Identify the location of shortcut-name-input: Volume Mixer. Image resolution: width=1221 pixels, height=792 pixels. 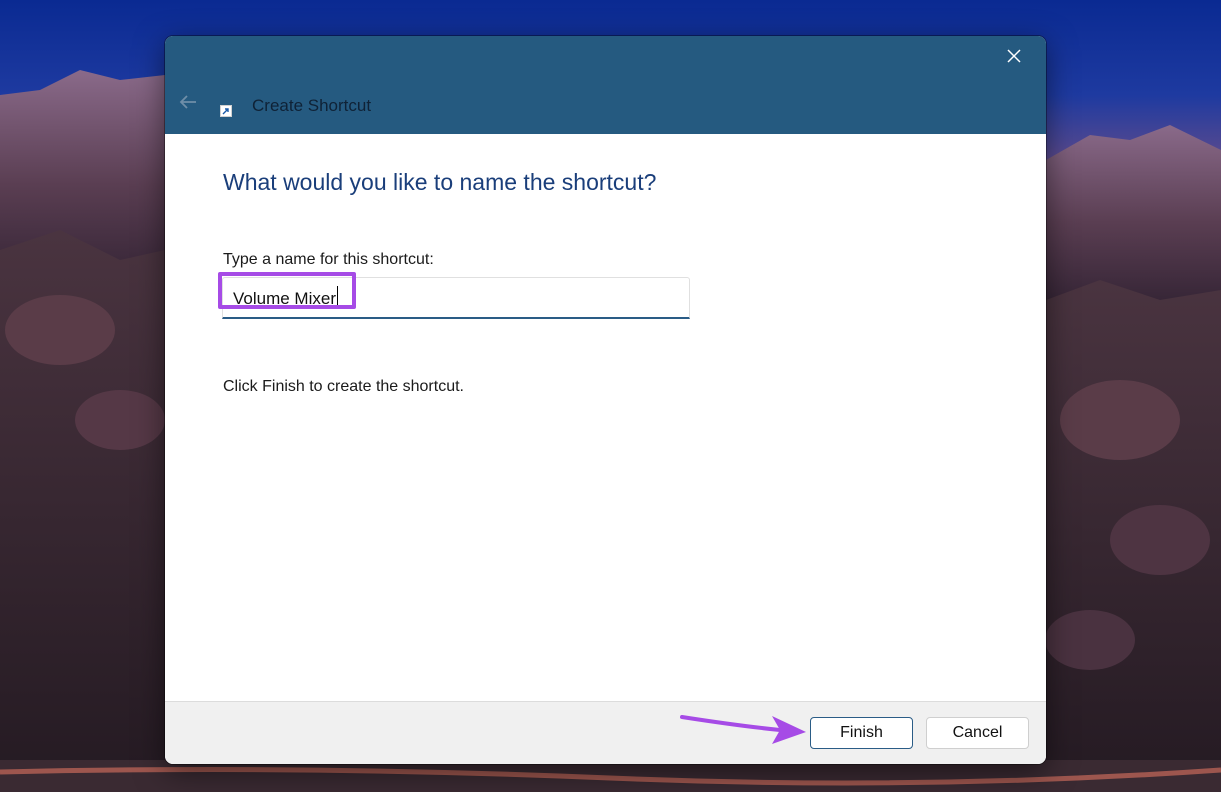
(456, 298).